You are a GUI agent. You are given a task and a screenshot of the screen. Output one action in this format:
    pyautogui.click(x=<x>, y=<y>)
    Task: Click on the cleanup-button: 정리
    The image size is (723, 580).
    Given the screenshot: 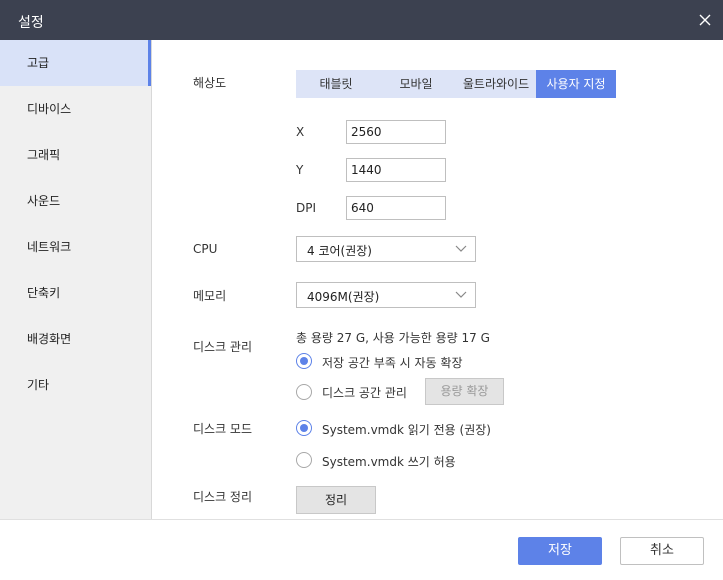 What is the action you would take?
    pyautogui.click(x=336, y=500)
    